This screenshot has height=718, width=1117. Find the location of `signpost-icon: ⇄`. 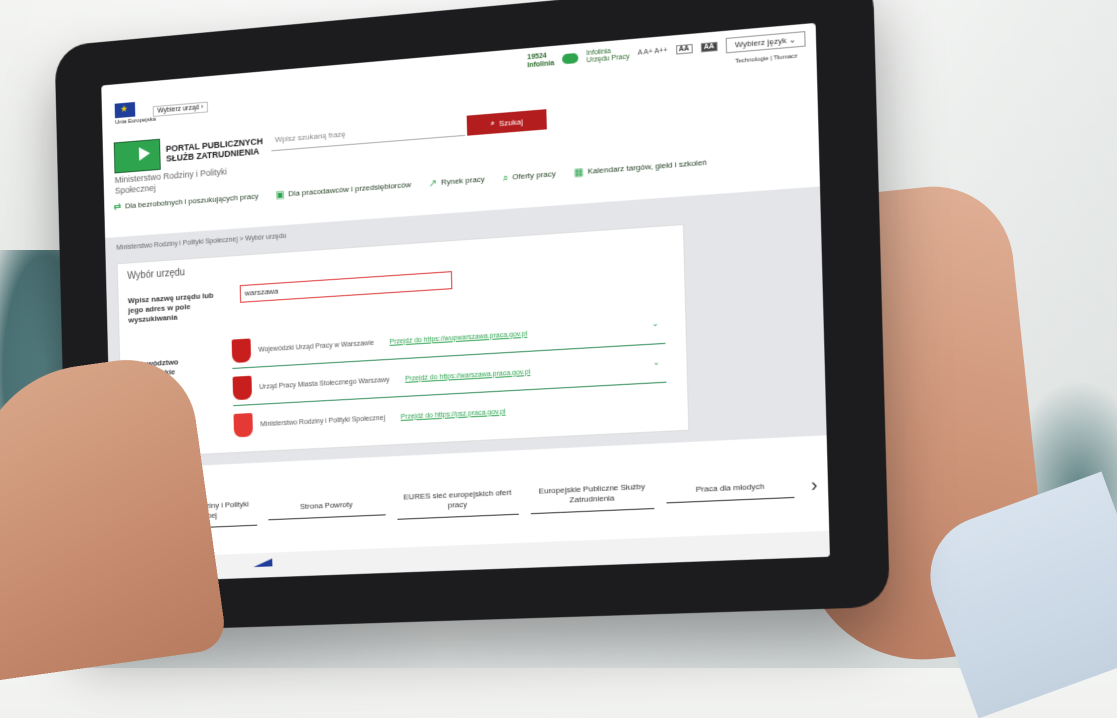

signpost-icon: ⇄ is located at coordinates (117, 207).